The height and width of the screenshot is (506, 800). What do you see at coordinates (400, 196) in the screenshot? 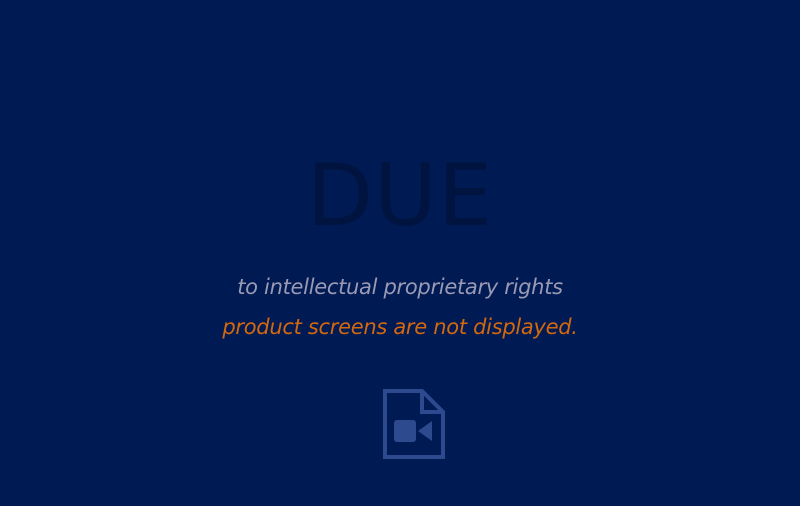
I see `notice-headline: DUE` at bounding box center [400, 196].